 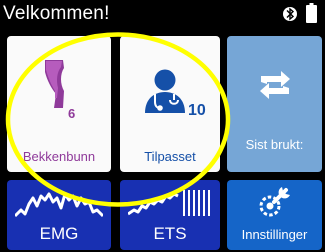 What do you see at coordinates (56, 13) in the screenshot?
I see `welcome-title: Velkommen!` at bounding box center [56, 13].